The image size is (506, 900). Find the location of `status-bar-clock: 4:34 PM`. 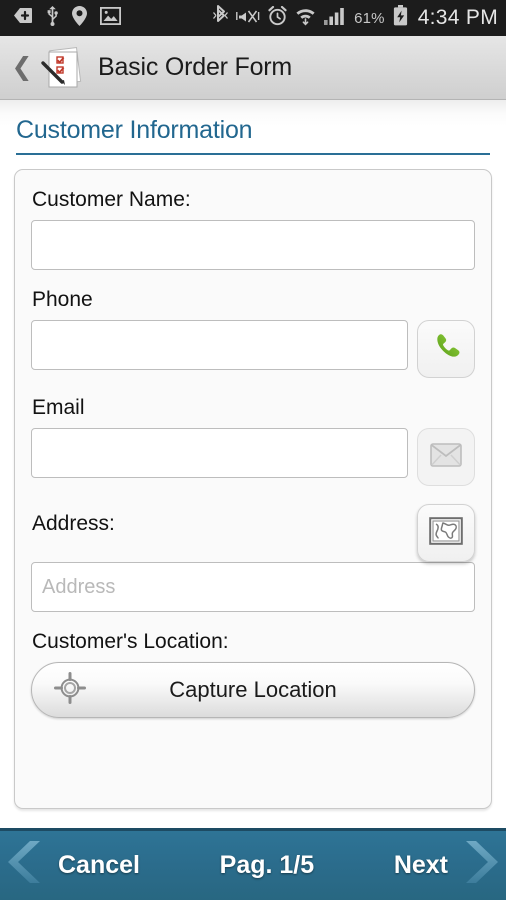

status-bar-clock: 4:34 PM is located at coordinates (457, 17).